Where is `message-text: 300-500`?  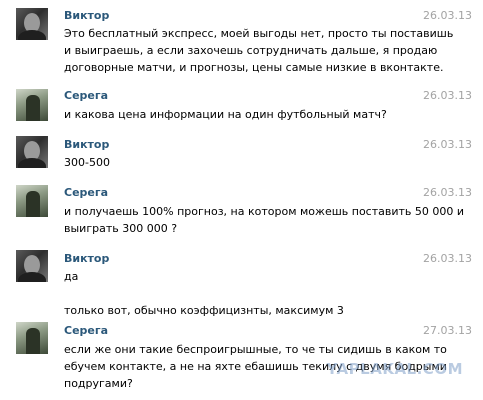 message-text: 300-500 is located at coordinates (266, 162).